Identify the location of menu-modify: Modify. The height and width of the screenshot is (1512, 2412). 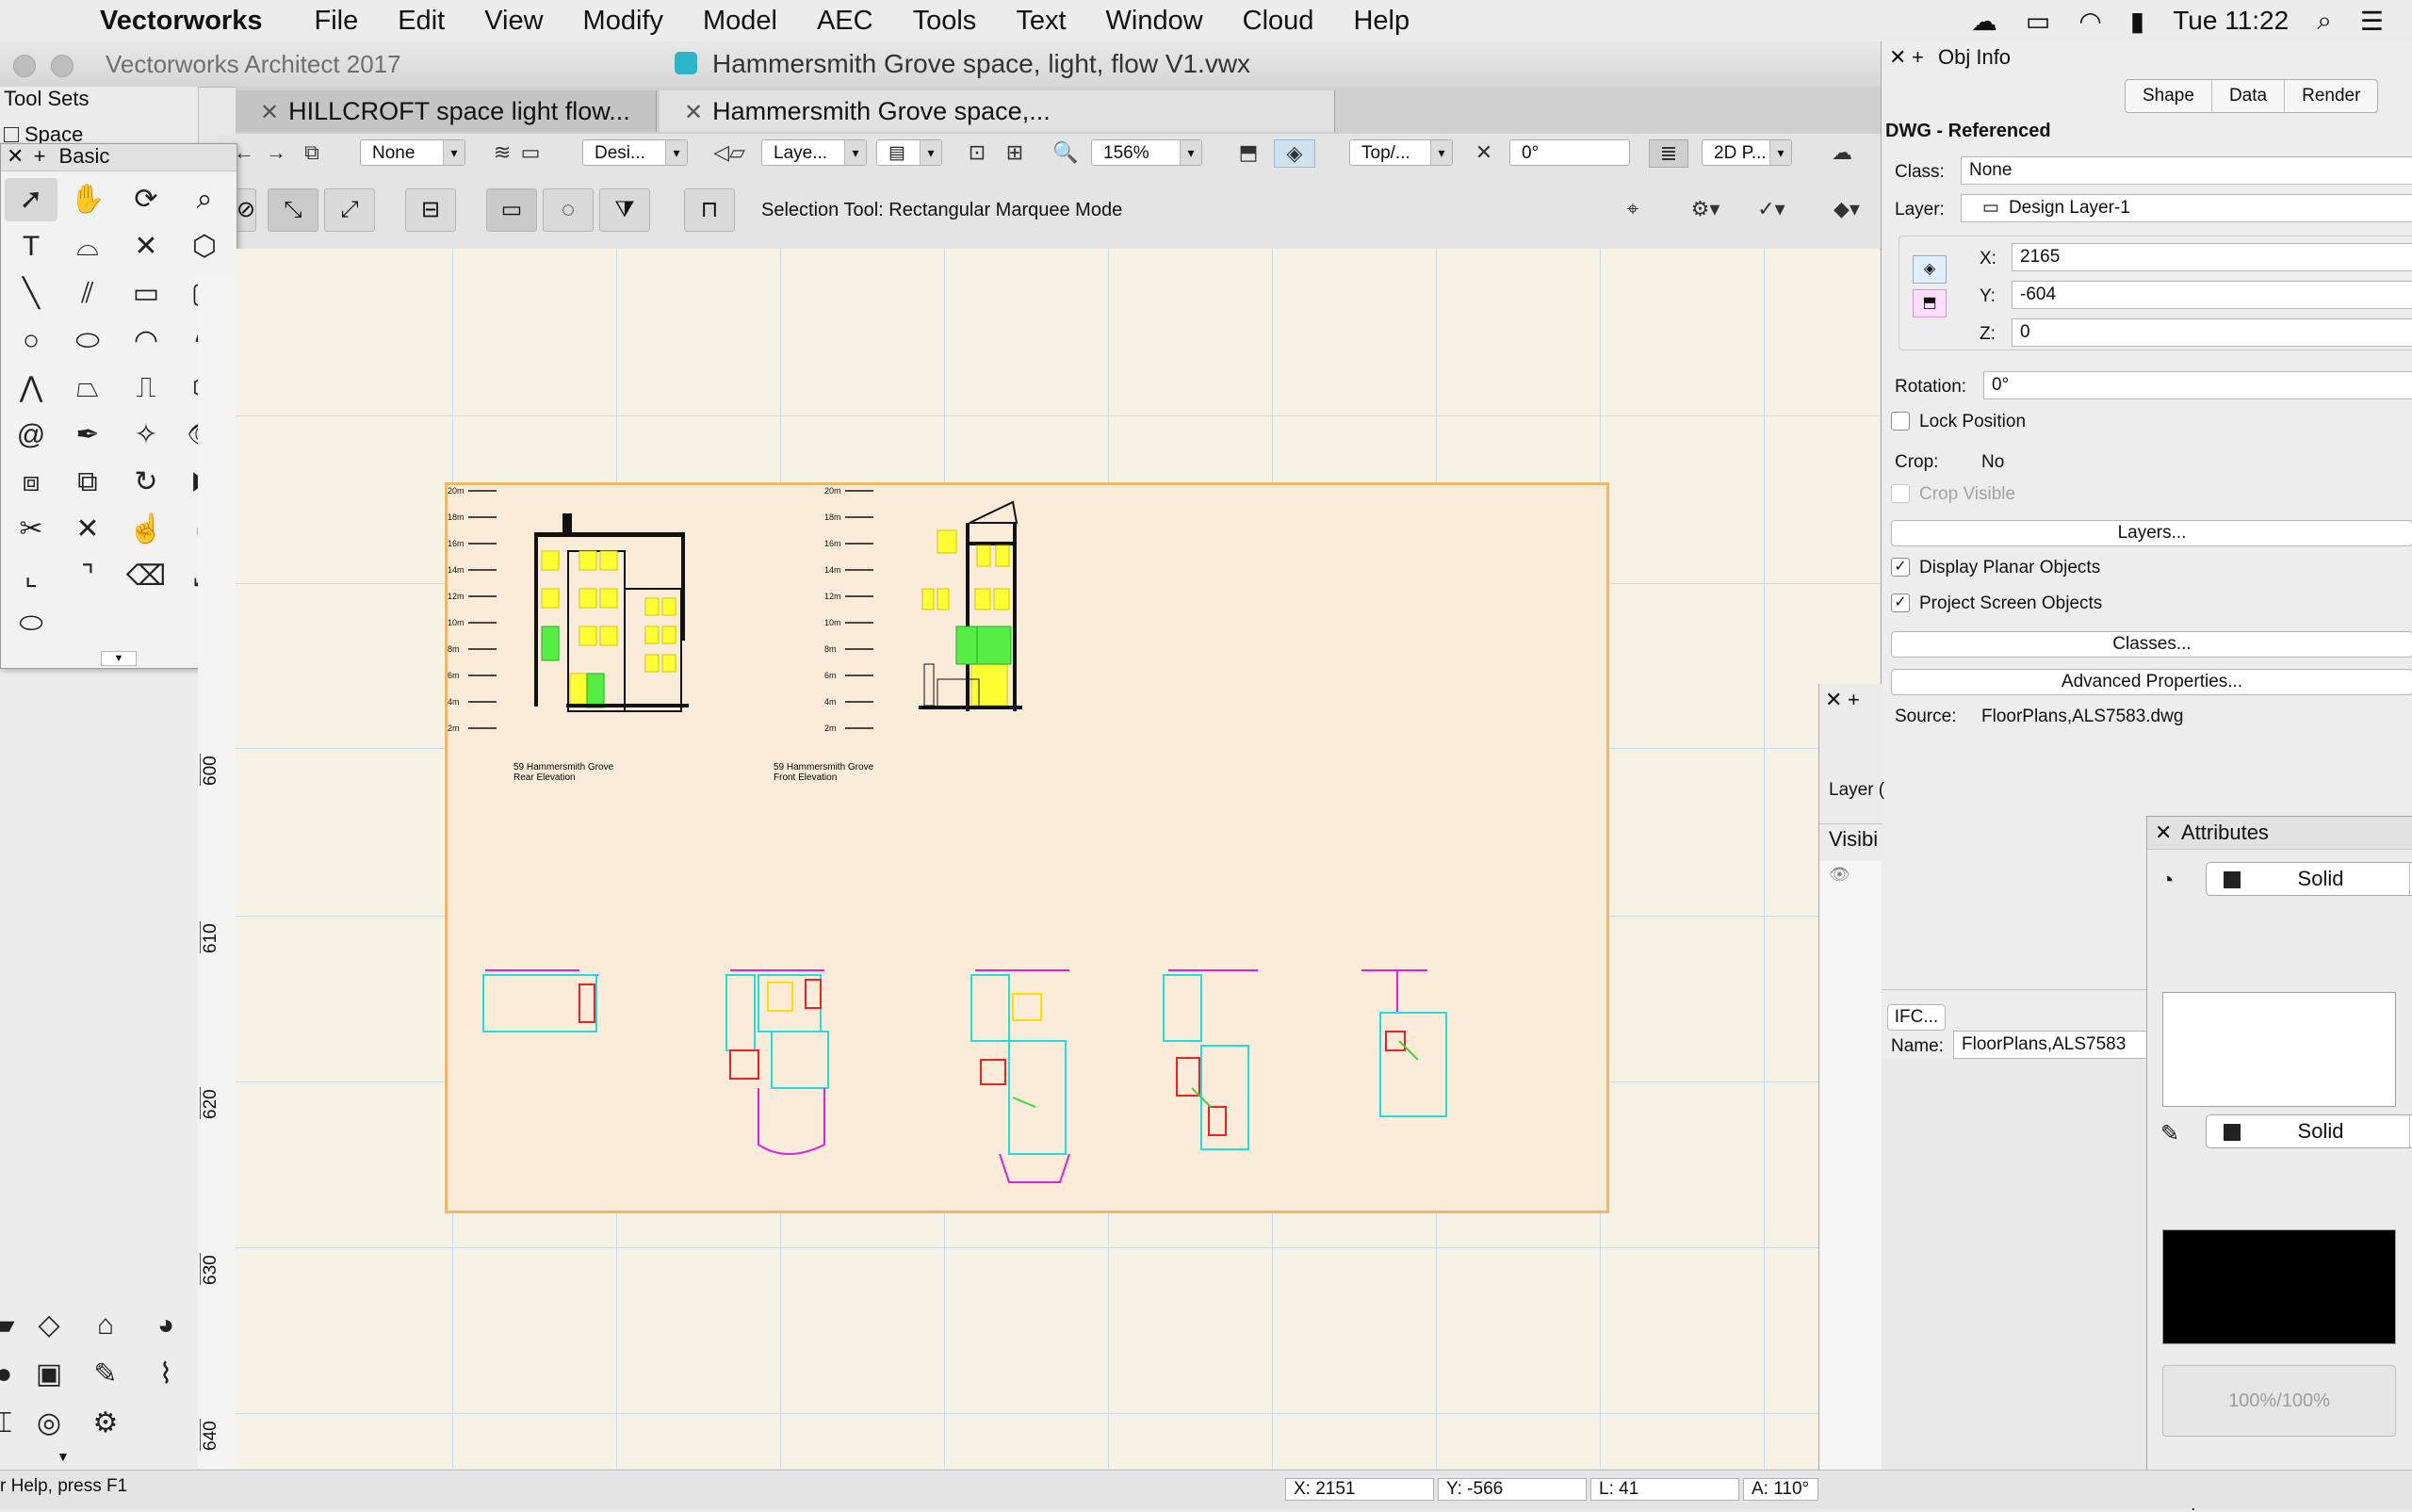
(623, 21).